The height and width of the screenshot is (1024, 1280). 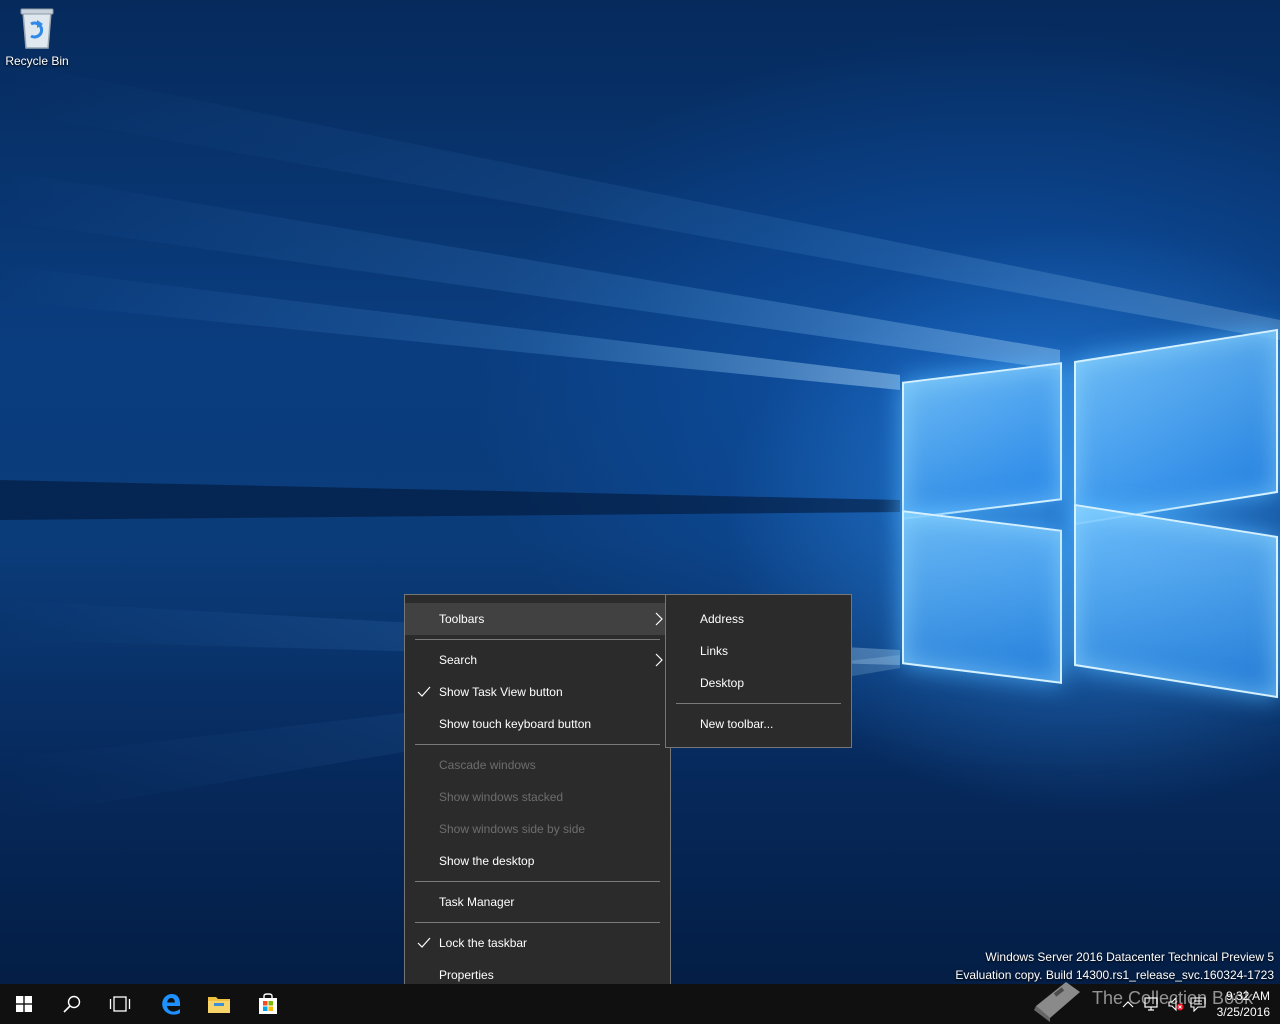 I want to click on menu-item-properties-label: Properties, so click(x=466, y=975).